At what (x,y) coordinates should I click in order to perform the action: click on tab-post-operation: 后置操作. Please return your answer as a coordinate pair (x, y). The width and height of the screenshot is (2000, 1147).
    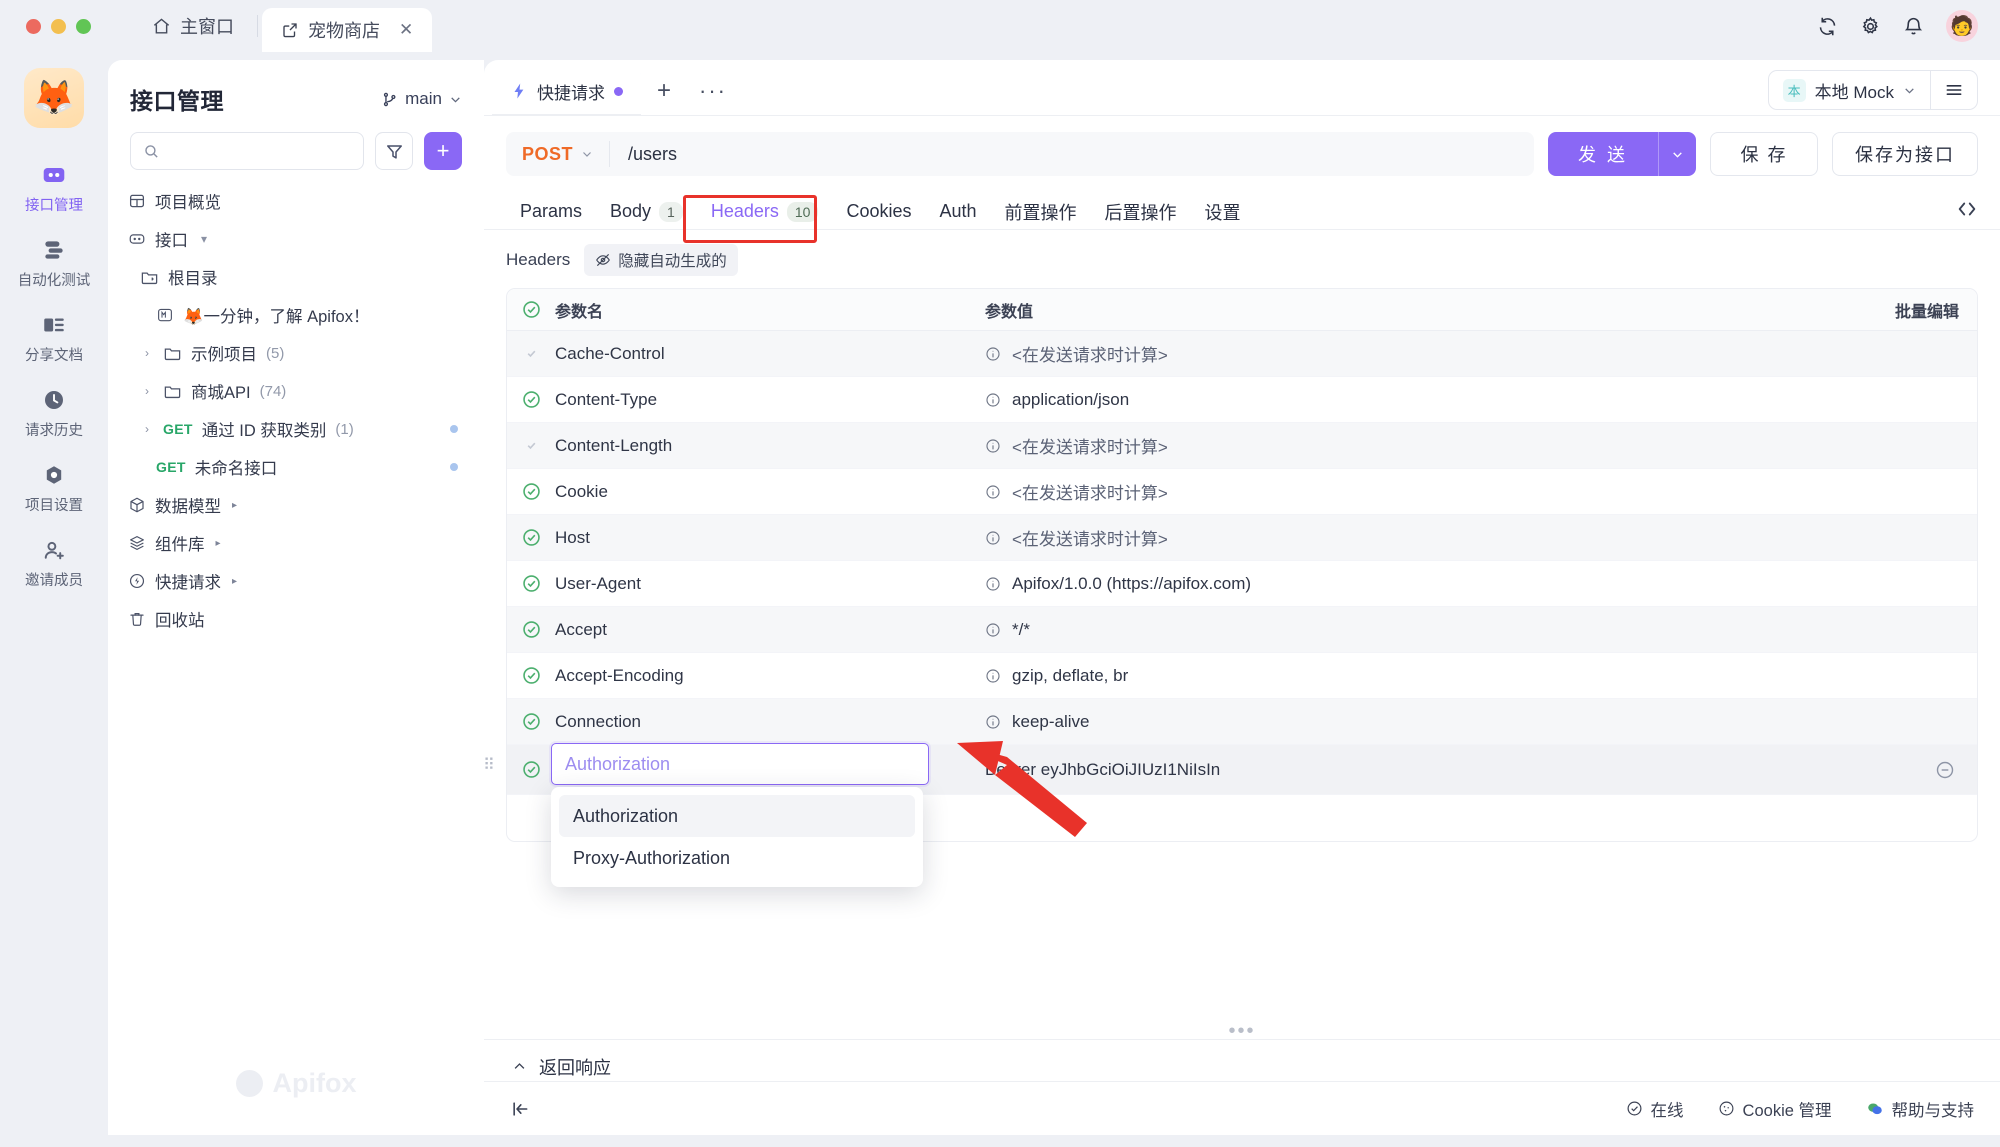
    Looking at the image, I should click on (1141, 212).